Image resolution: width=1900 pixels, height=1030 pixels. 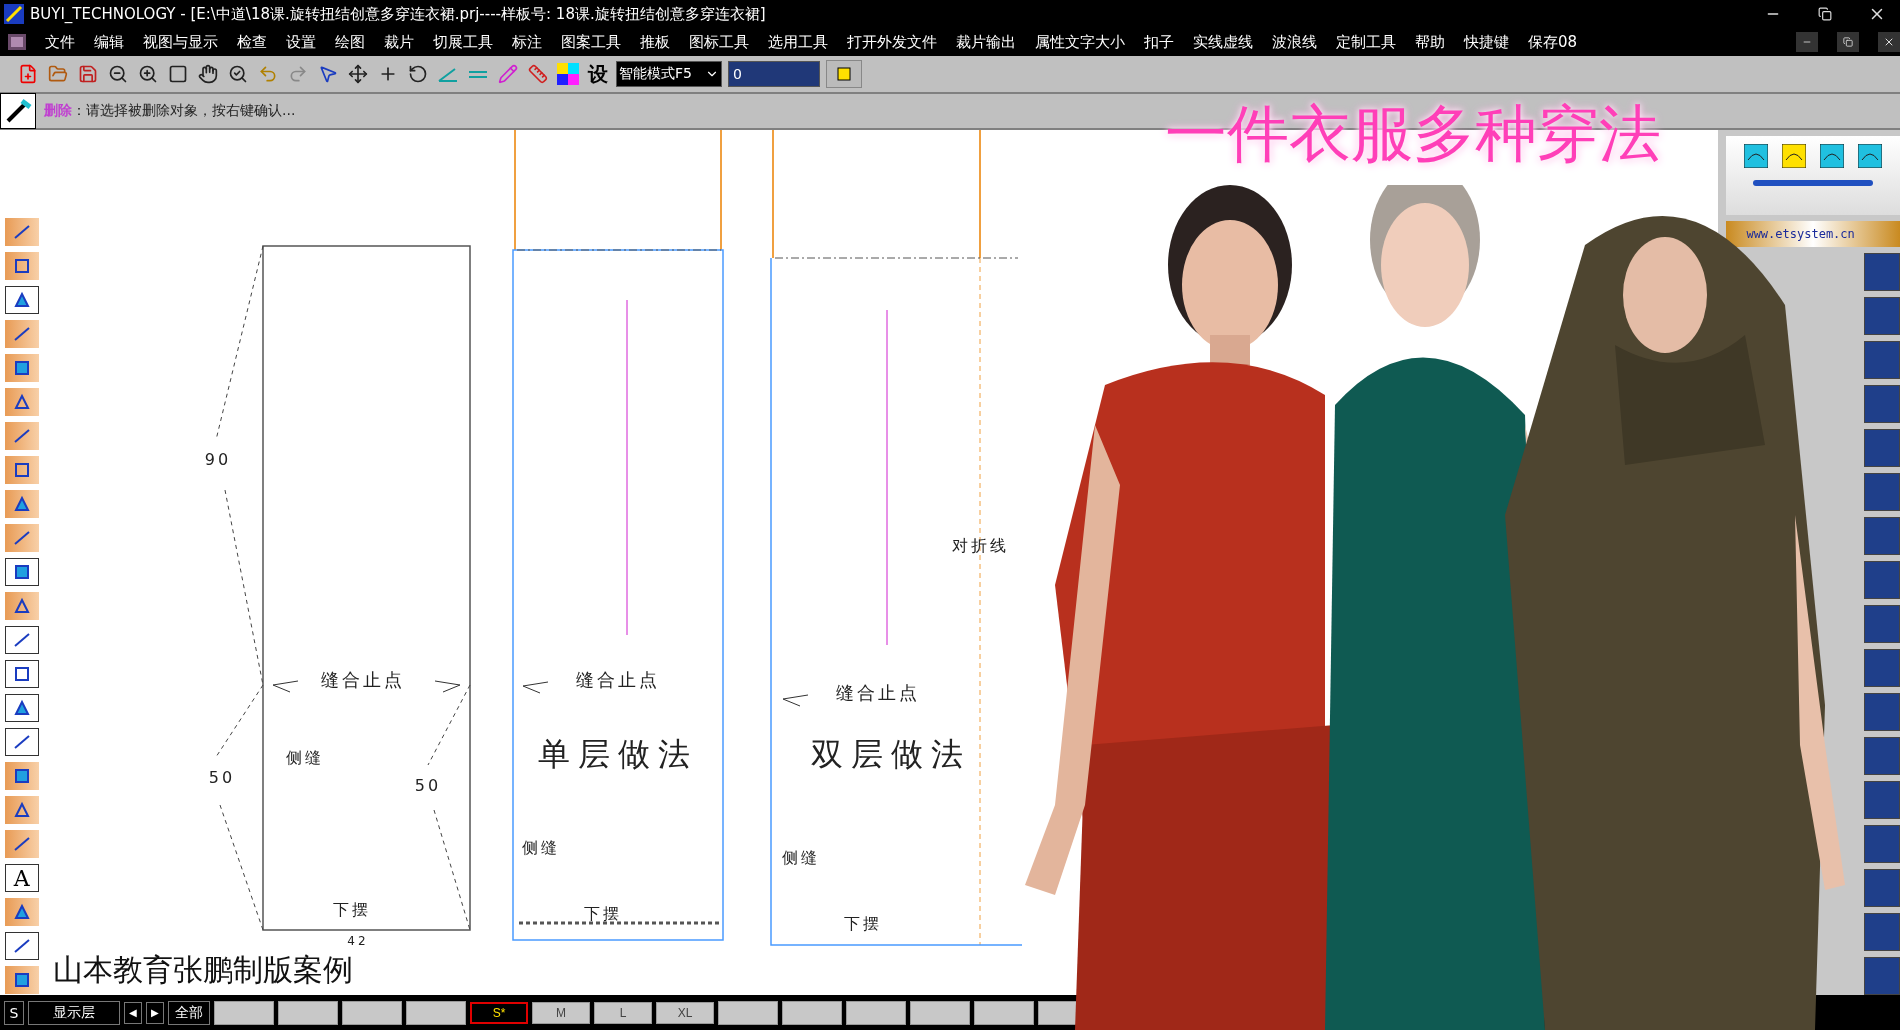 What do you see at coordinates (1223, 42) in the screenshot?
I see `menu-item: 实线虚线` at bounding box center [1223, 42].